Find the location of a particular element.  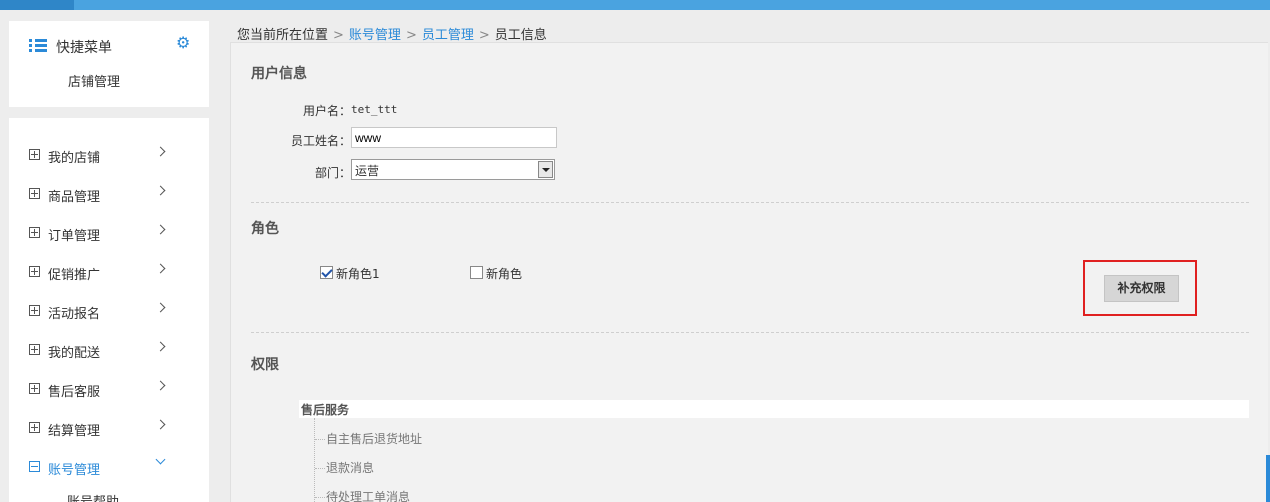

list-icon is located at coordinates (38, 46).